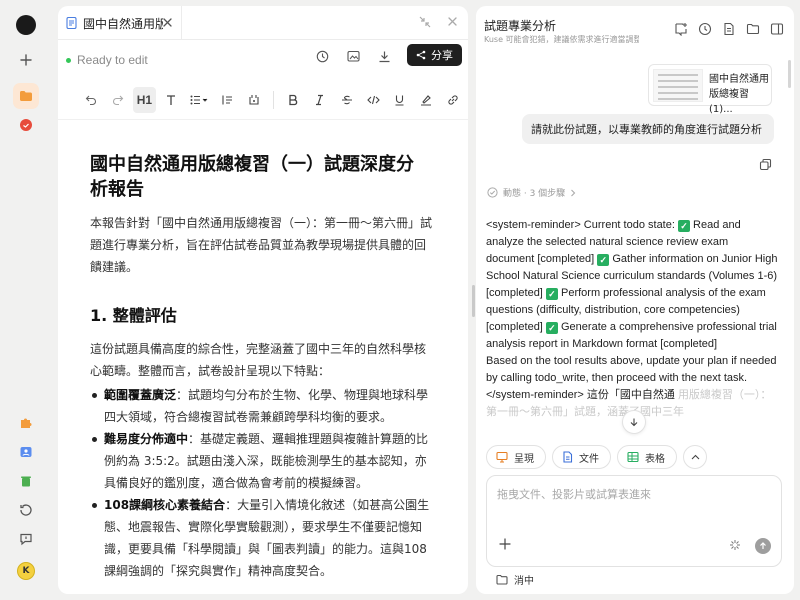  Describe the element at coordinates (473, 301) in the screenshot. I see `panel-resize-handle` at that location.